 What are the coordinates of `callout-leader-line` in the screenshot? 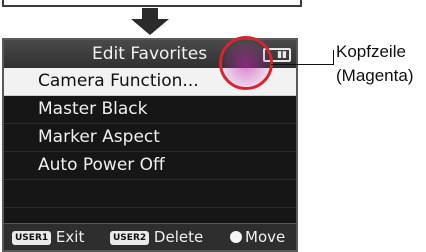 It's located at (302, 64).